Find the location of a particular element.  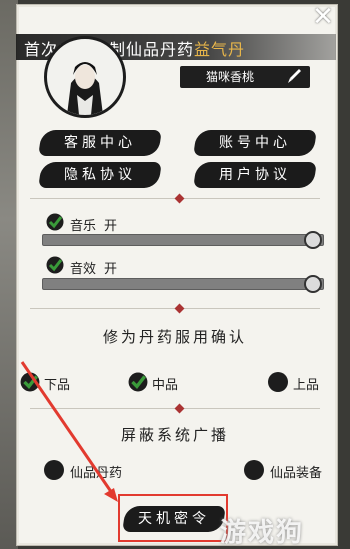

edit-brush-icon is located at coordinates (294, 76).